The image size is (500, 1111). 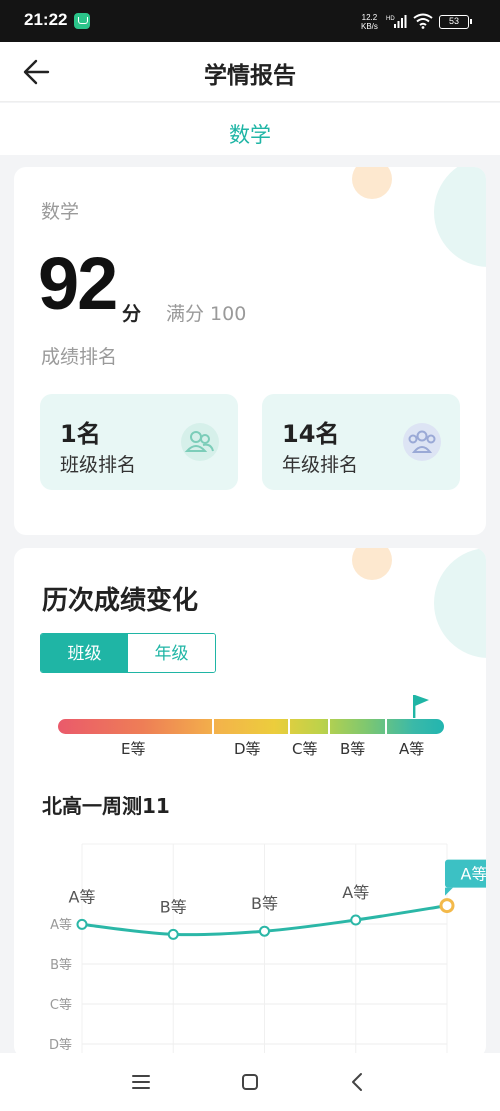 What do you see at coordinates (206, 314) in the screenshot?
I see `full-score: 满分 100` at bounding box center [206, 314].